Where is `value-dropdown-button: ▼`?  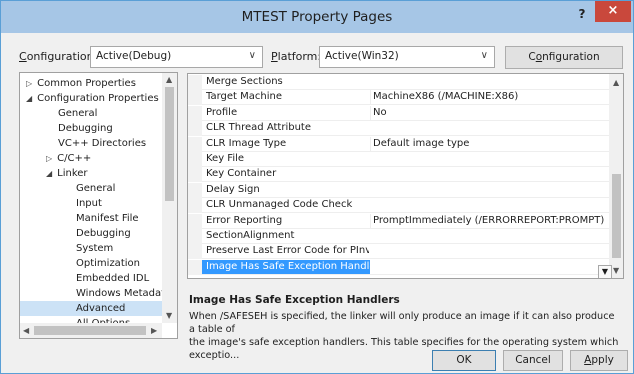 value-dropdown-button: ▼ is located at coordinates (605, 271).